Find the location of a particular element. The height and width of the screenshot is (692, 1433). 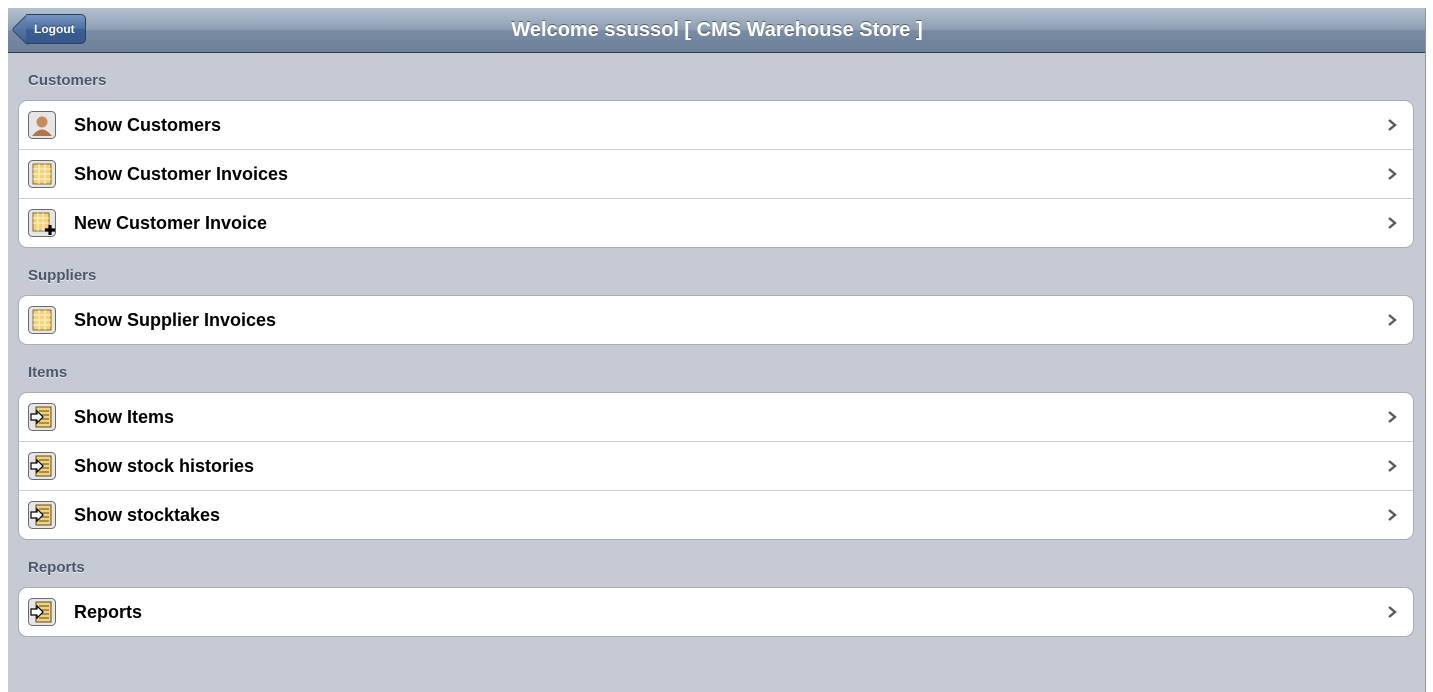

row-label: Show Customers is located at coordinates (148, 125).